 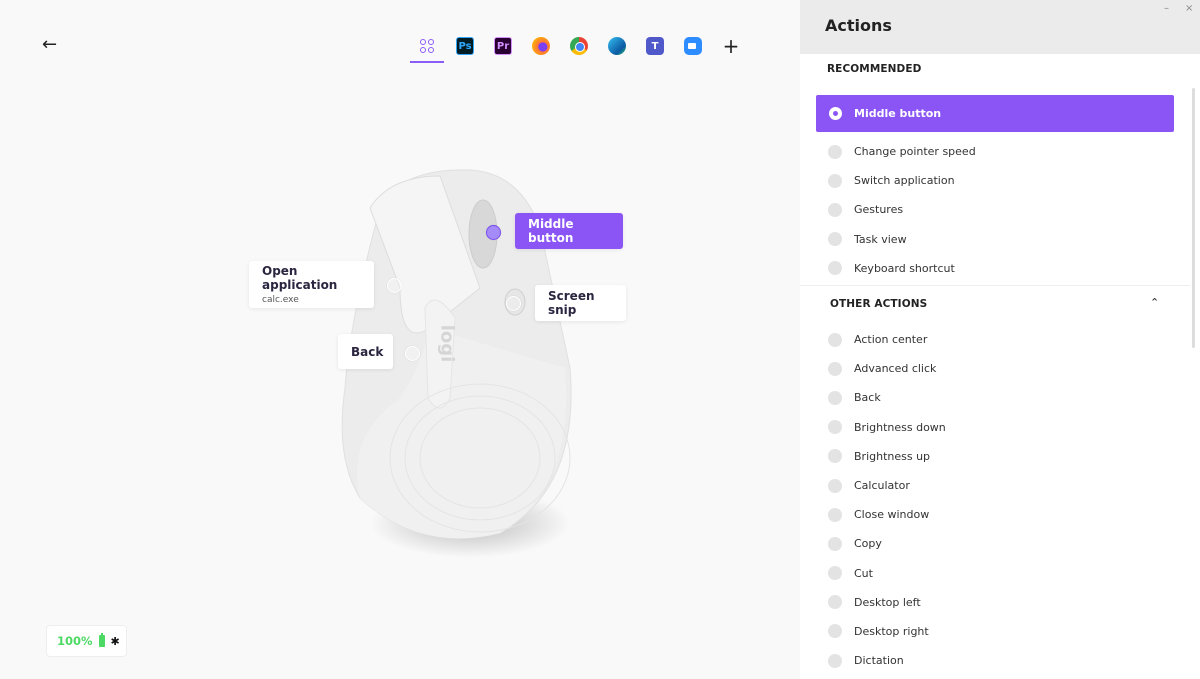 I want to click on action-label: Desktop right, so click(x=891, y=631).